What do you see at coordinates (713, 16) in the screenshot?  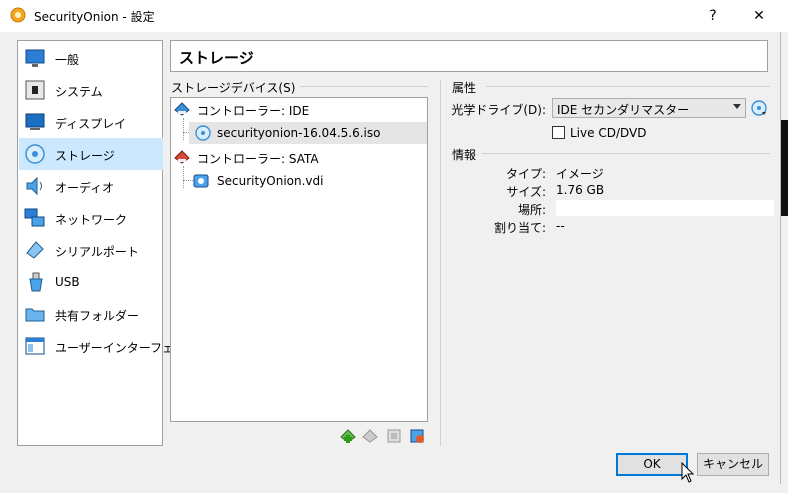 I see `help-button: ?` at bounding box center [713, 16].